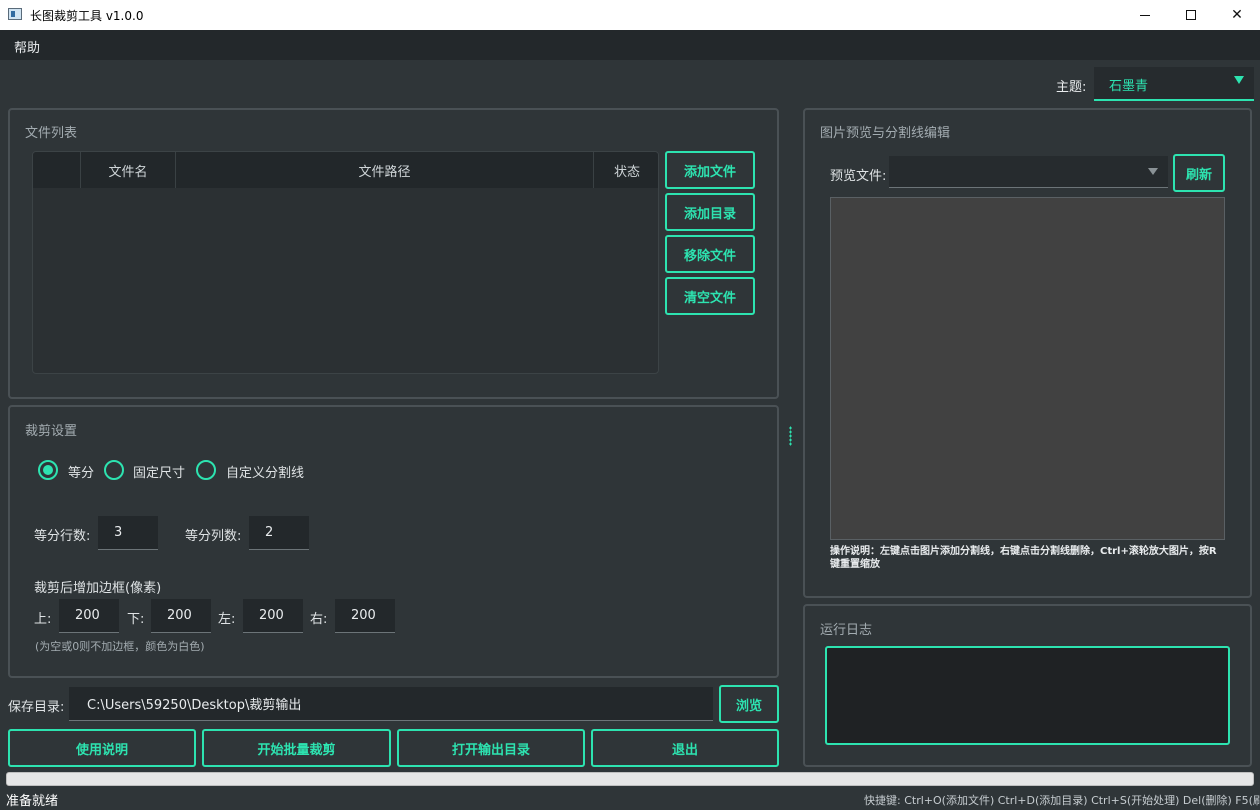  I want to click on start-batch-crop-button: 开始批量裁剪, so click(296, 748).